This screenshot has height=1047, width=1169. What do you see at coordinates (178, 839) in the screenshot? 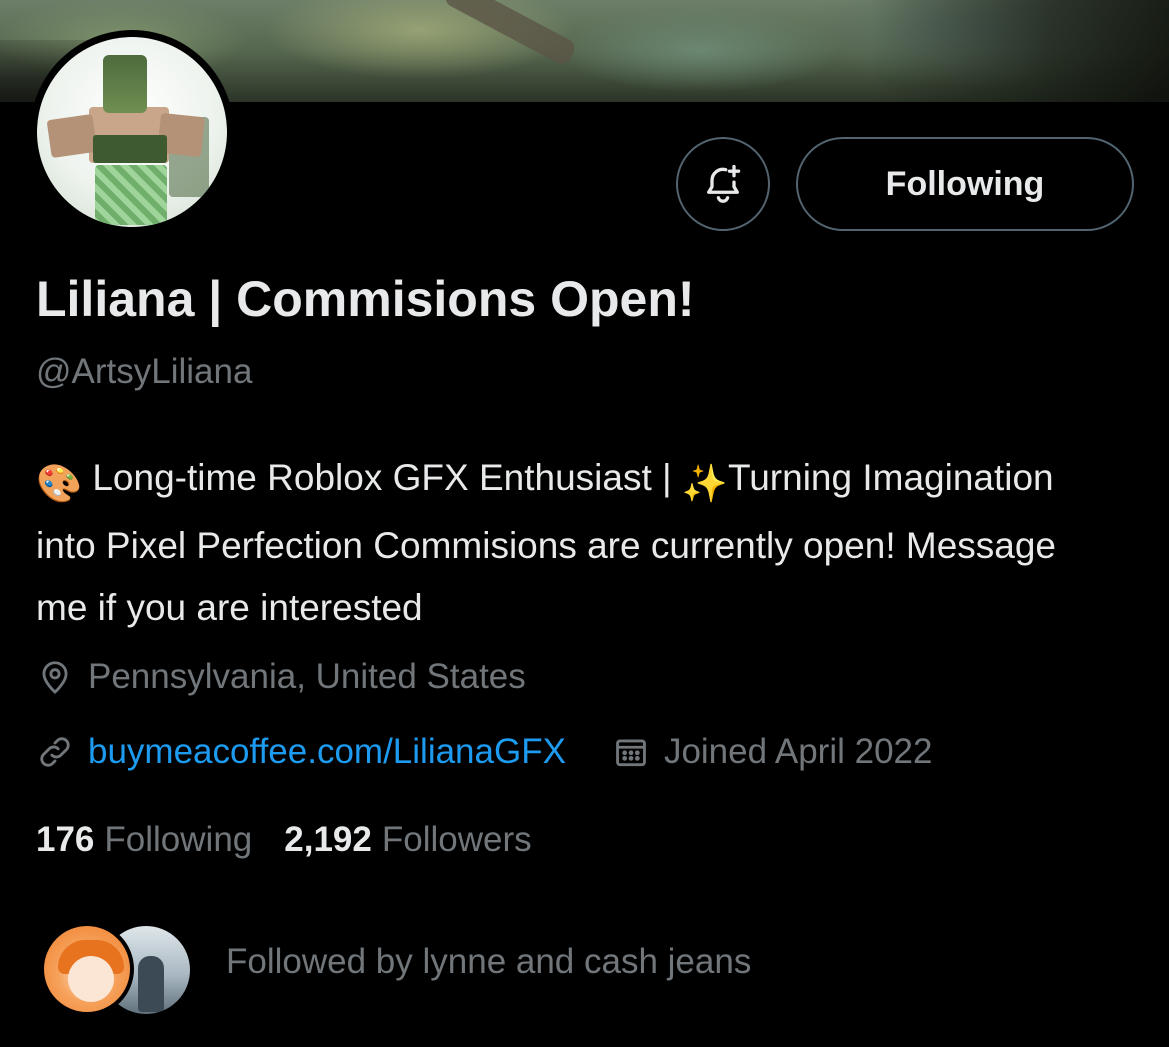
I see `following-label: Following` at bounding box center [178, 839].